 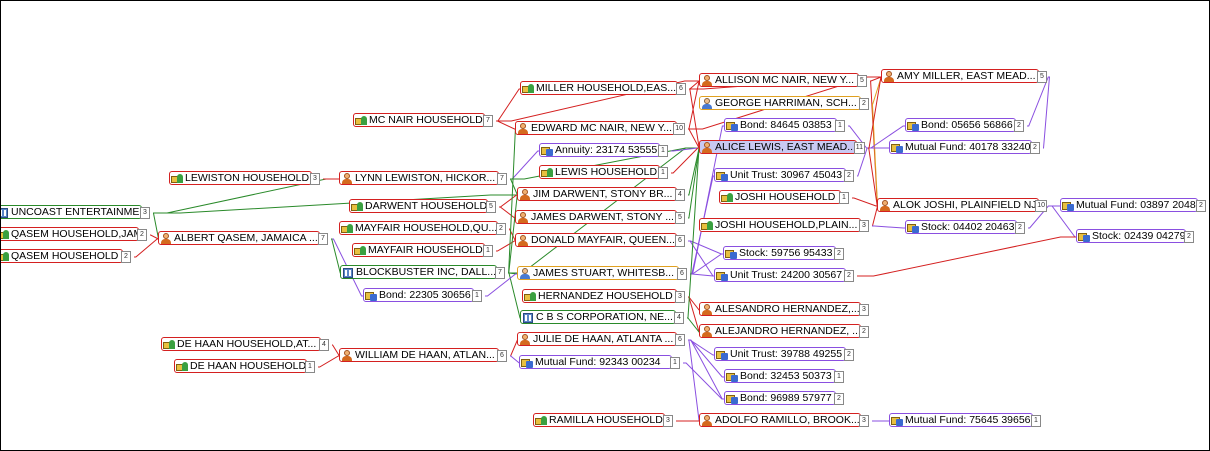 I want to click on node-label: Stock: 04402 20463, so click(x=968, y=227).